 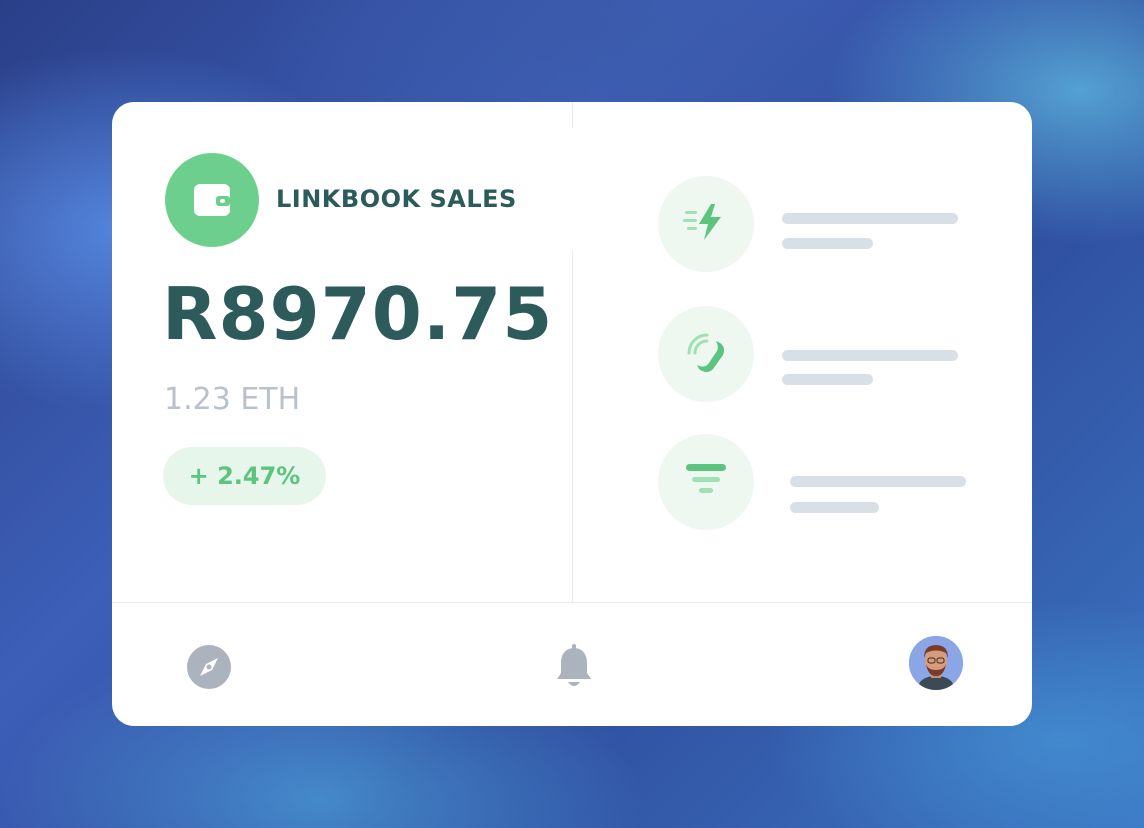 I want to click on eth-value: 1.23 ETH, so click(x=232, y=399).